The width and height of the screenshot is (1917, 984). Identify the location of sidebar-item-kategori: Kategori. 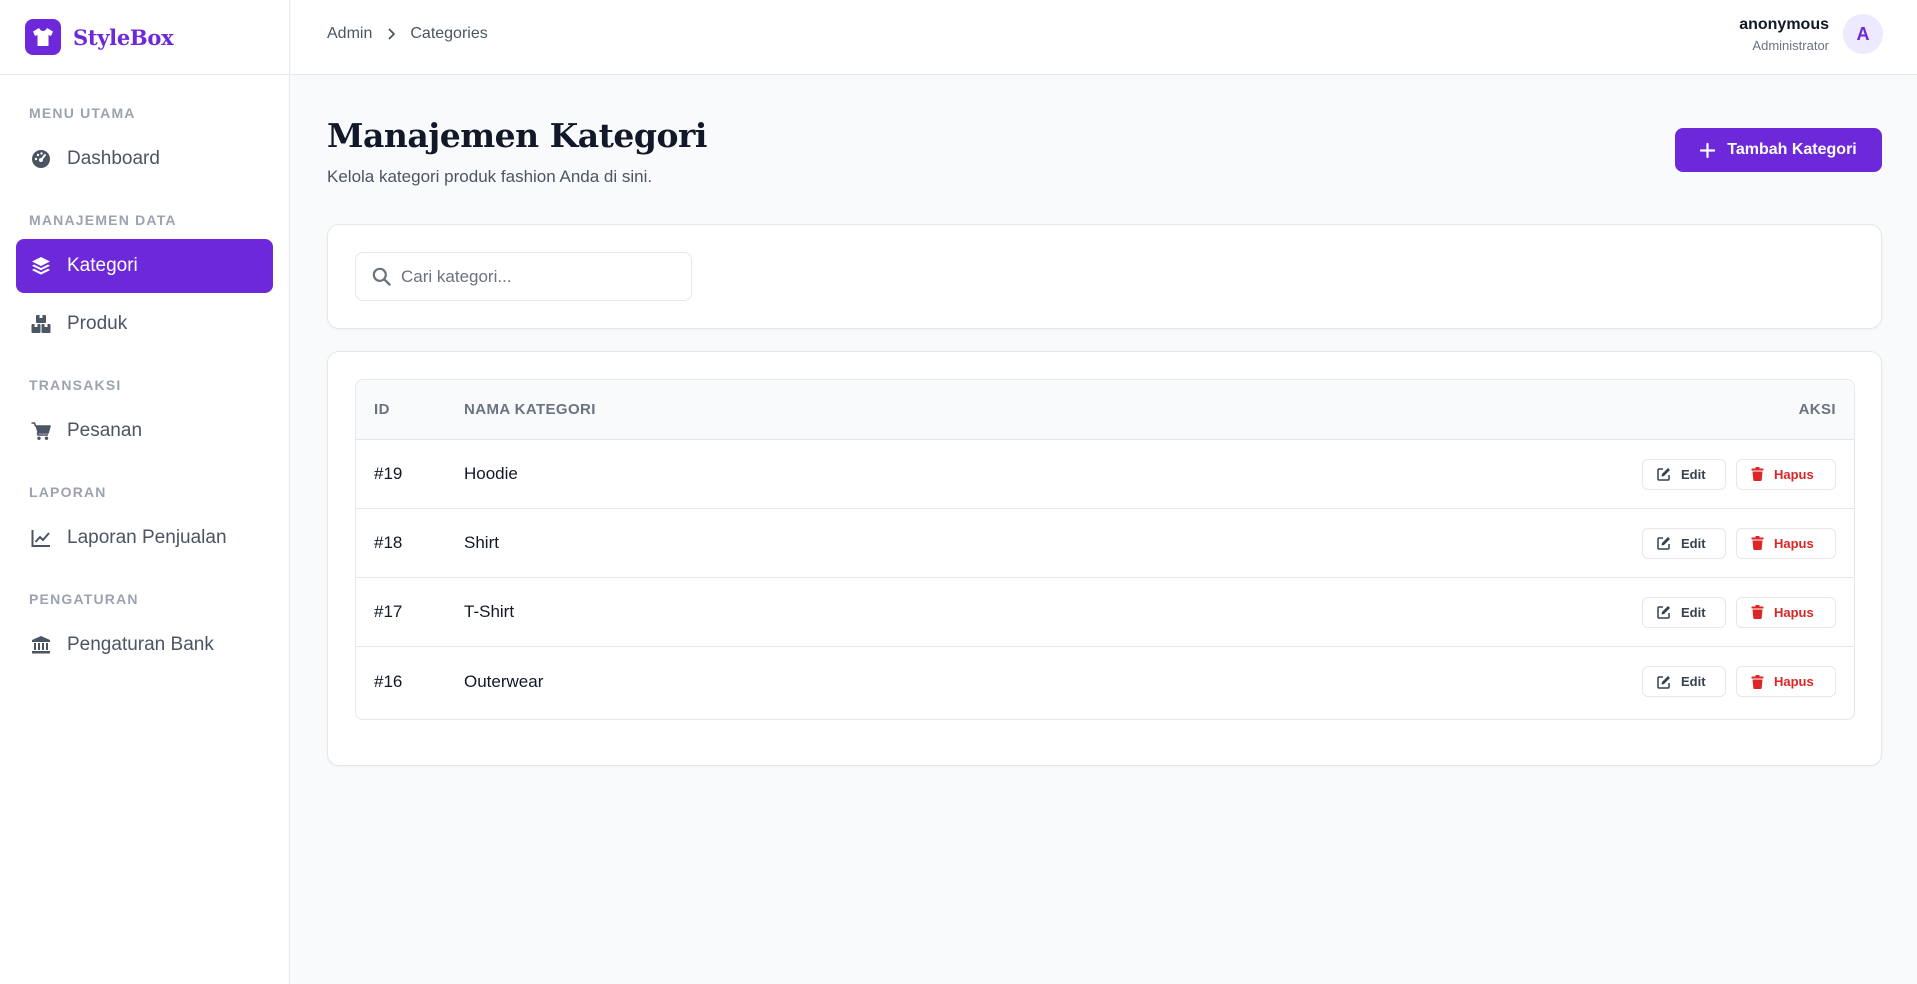
(144, 266).